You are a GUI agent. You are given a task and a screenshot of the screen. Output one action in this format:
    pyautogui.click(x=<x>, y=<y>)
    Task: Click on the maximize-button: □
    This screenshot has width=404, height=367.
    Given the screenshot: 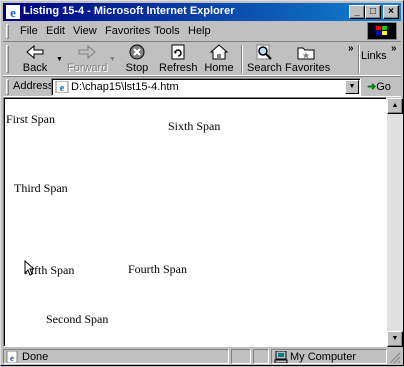 What is the action you would take?
    pyautogui.click(x=373, y=12)
    